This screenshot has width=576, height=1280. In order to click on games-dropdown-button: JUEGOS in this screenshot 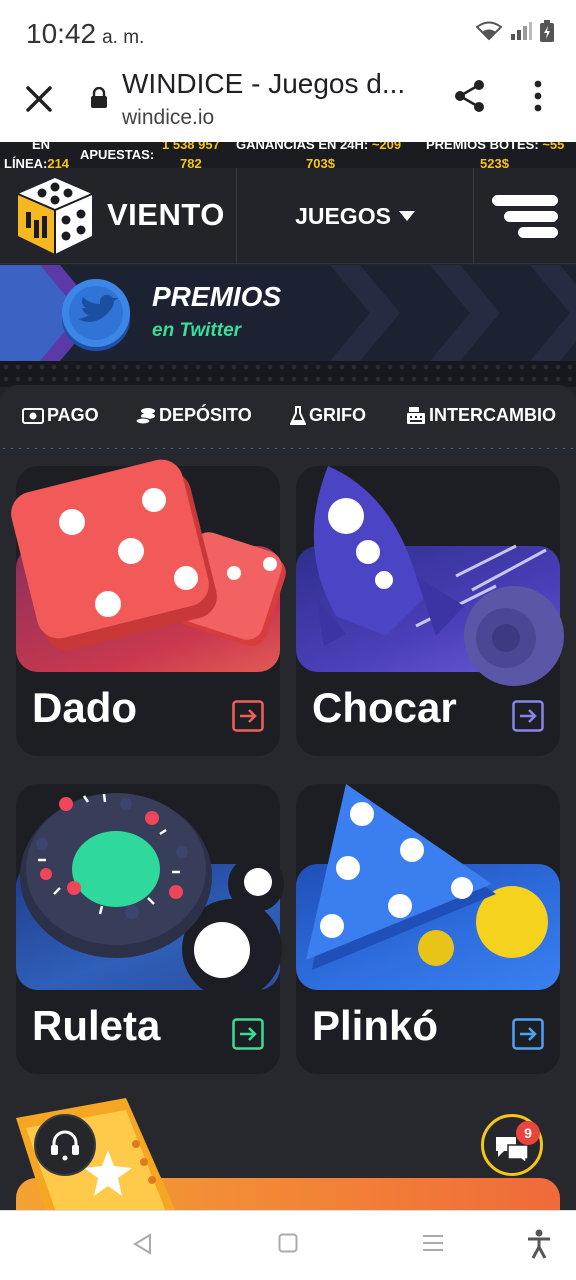, I will do `click(355, 216)`.